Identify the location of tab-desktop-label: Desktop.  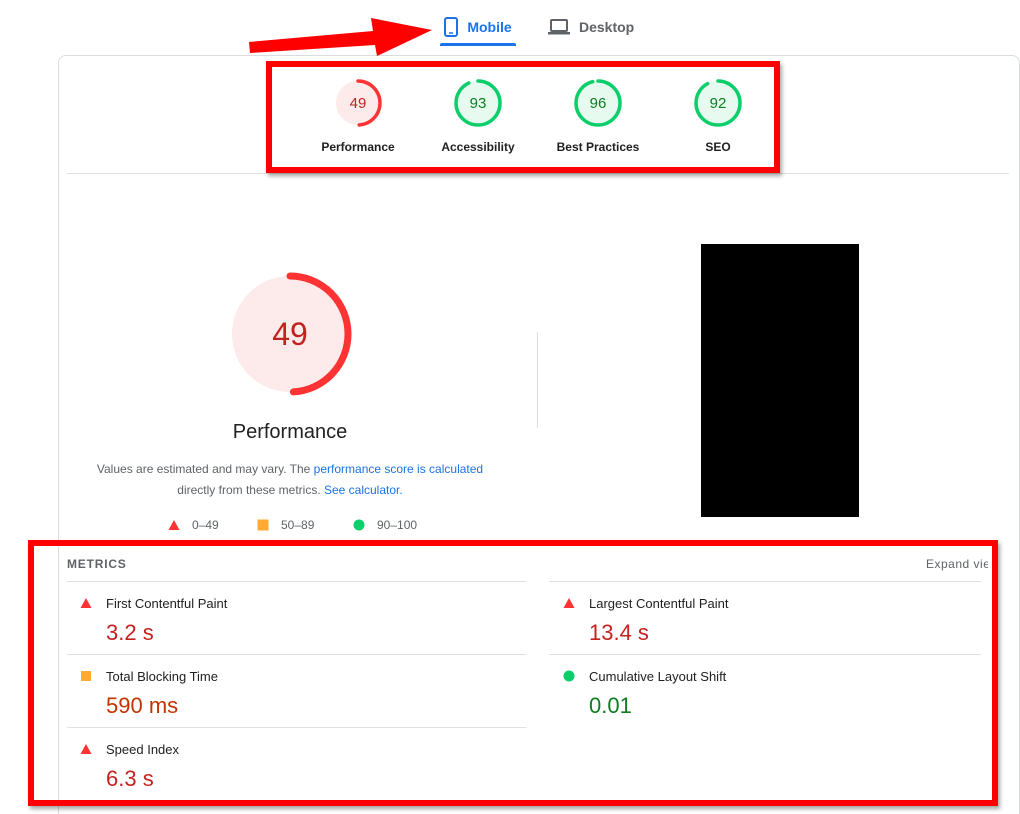
(607, 27).